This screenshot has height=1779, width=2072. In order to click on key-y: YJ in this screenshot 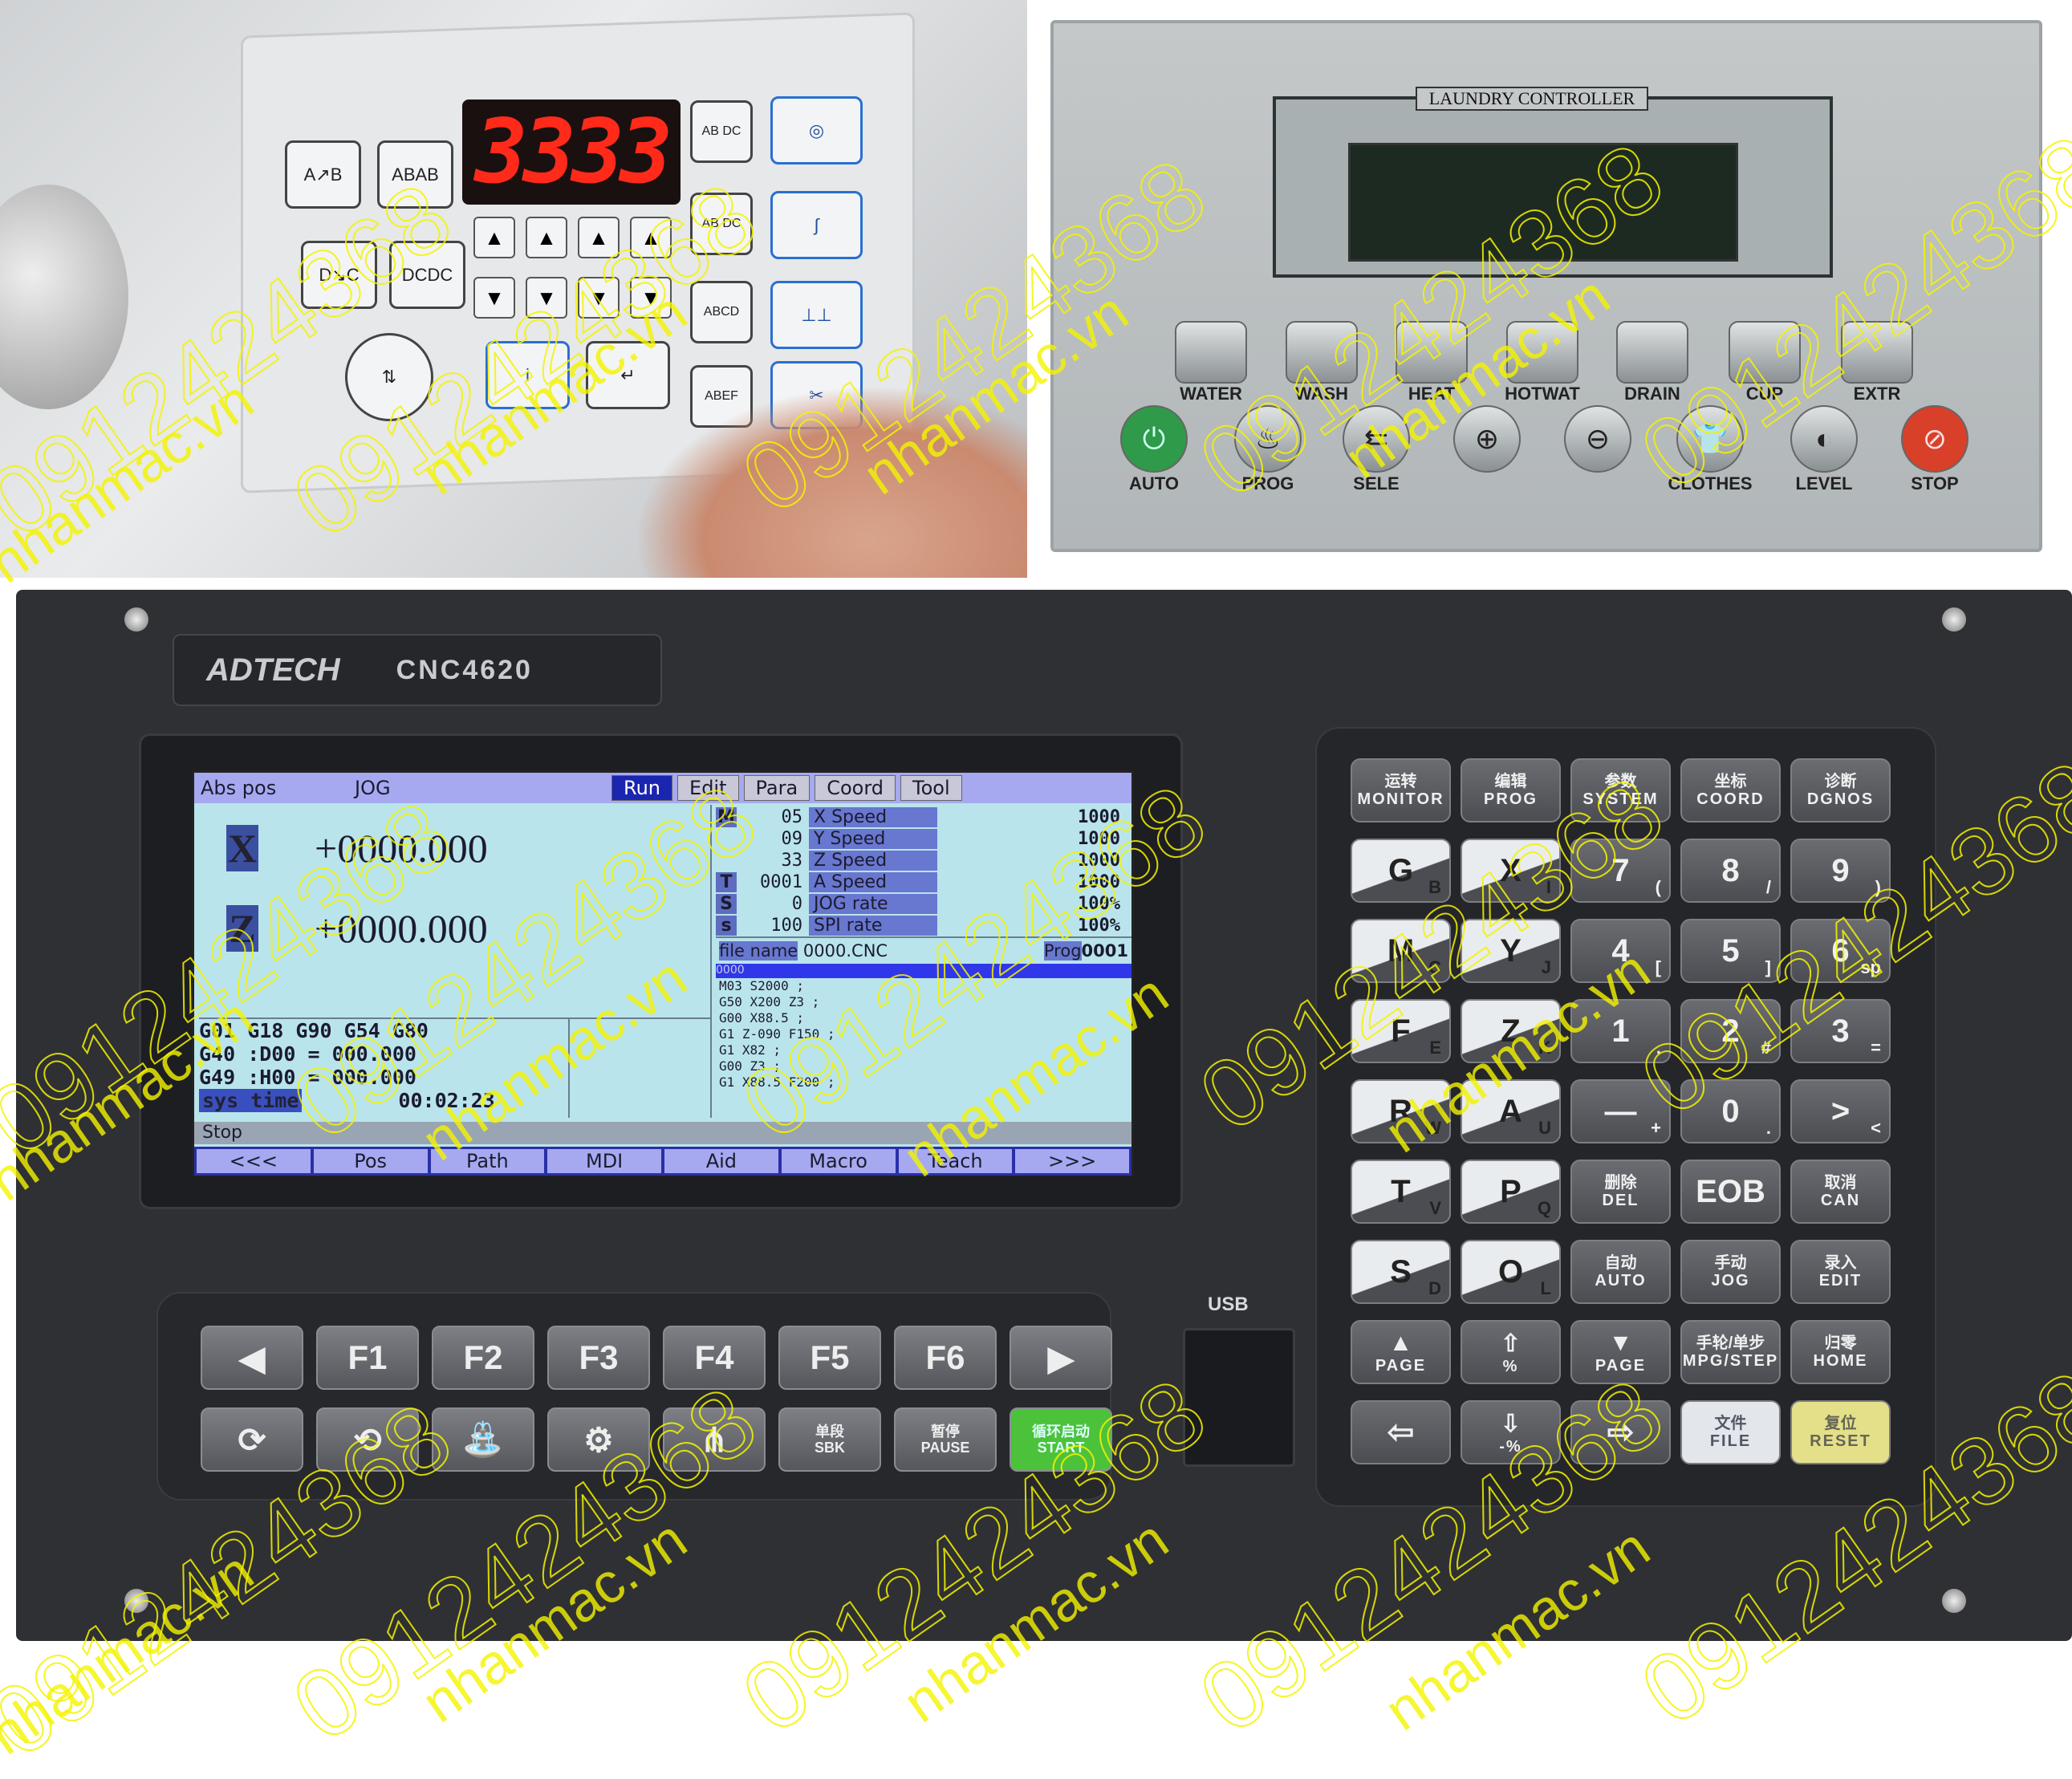, I will do `click(1511, 951)`.